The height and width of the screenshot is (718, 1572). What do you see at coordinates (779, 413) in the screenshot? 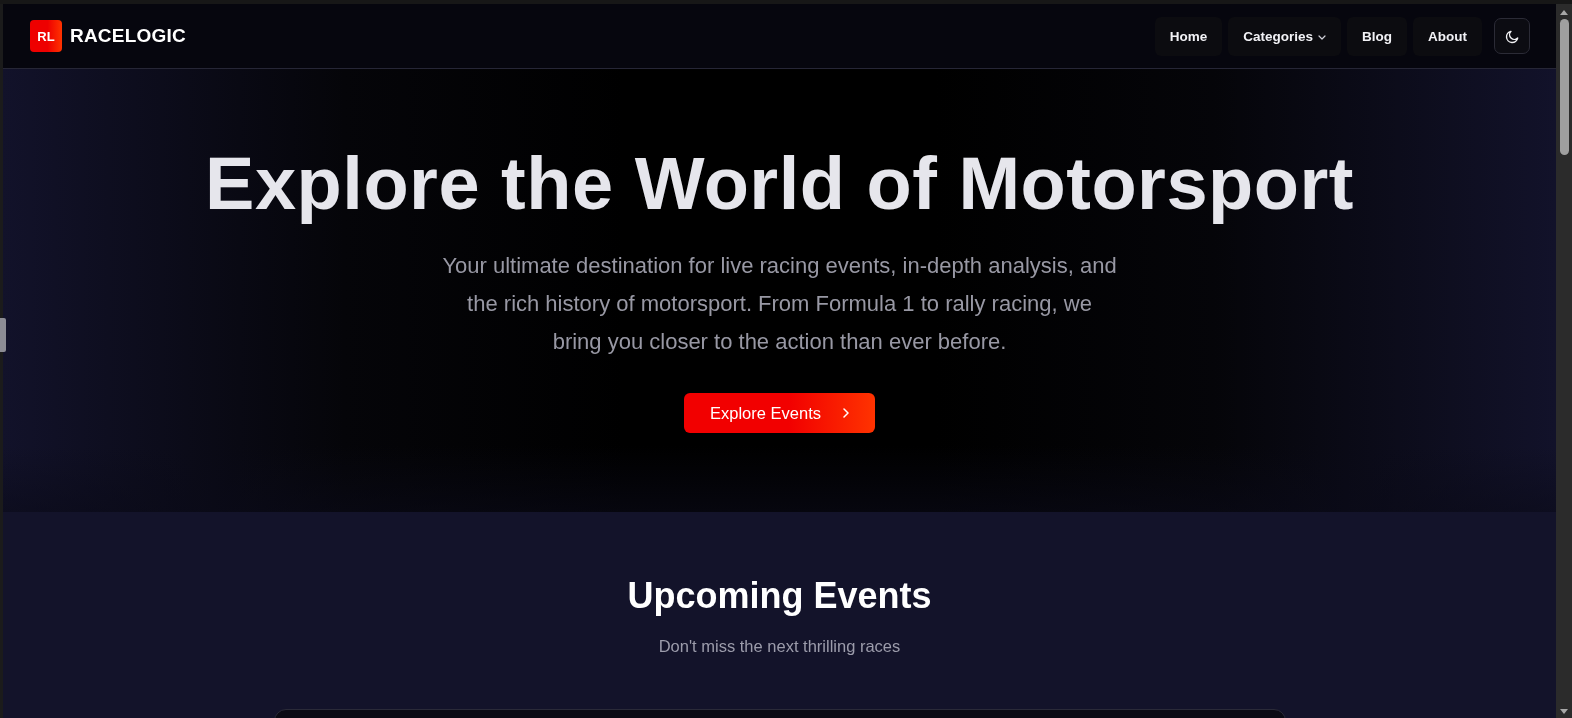
I see `explore-events-button: Explore Events` at bounding box center [779, 413].